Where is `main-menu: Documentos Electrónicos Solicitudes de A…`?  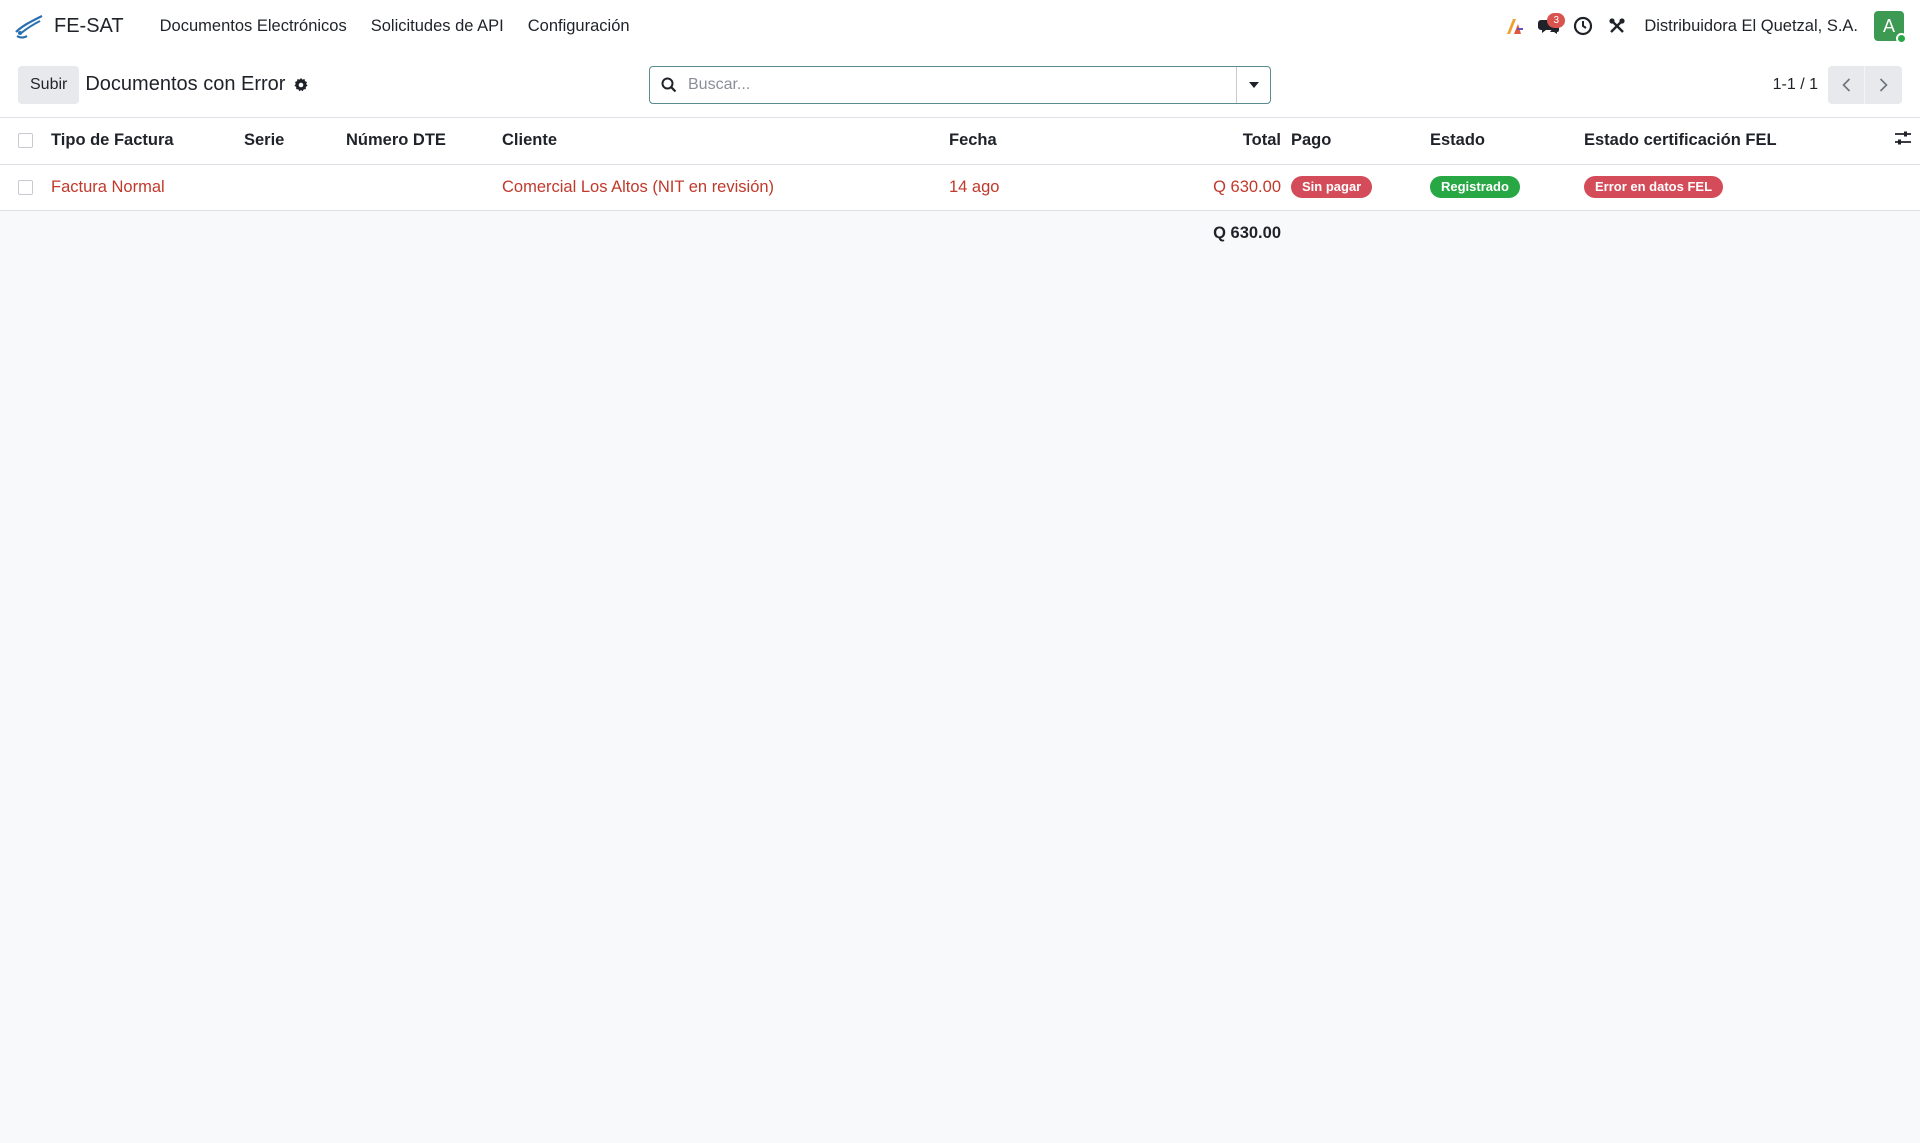
main-menu: Documentos Electrónicos Solicitudes de A… is located at coordinates (395, 26).